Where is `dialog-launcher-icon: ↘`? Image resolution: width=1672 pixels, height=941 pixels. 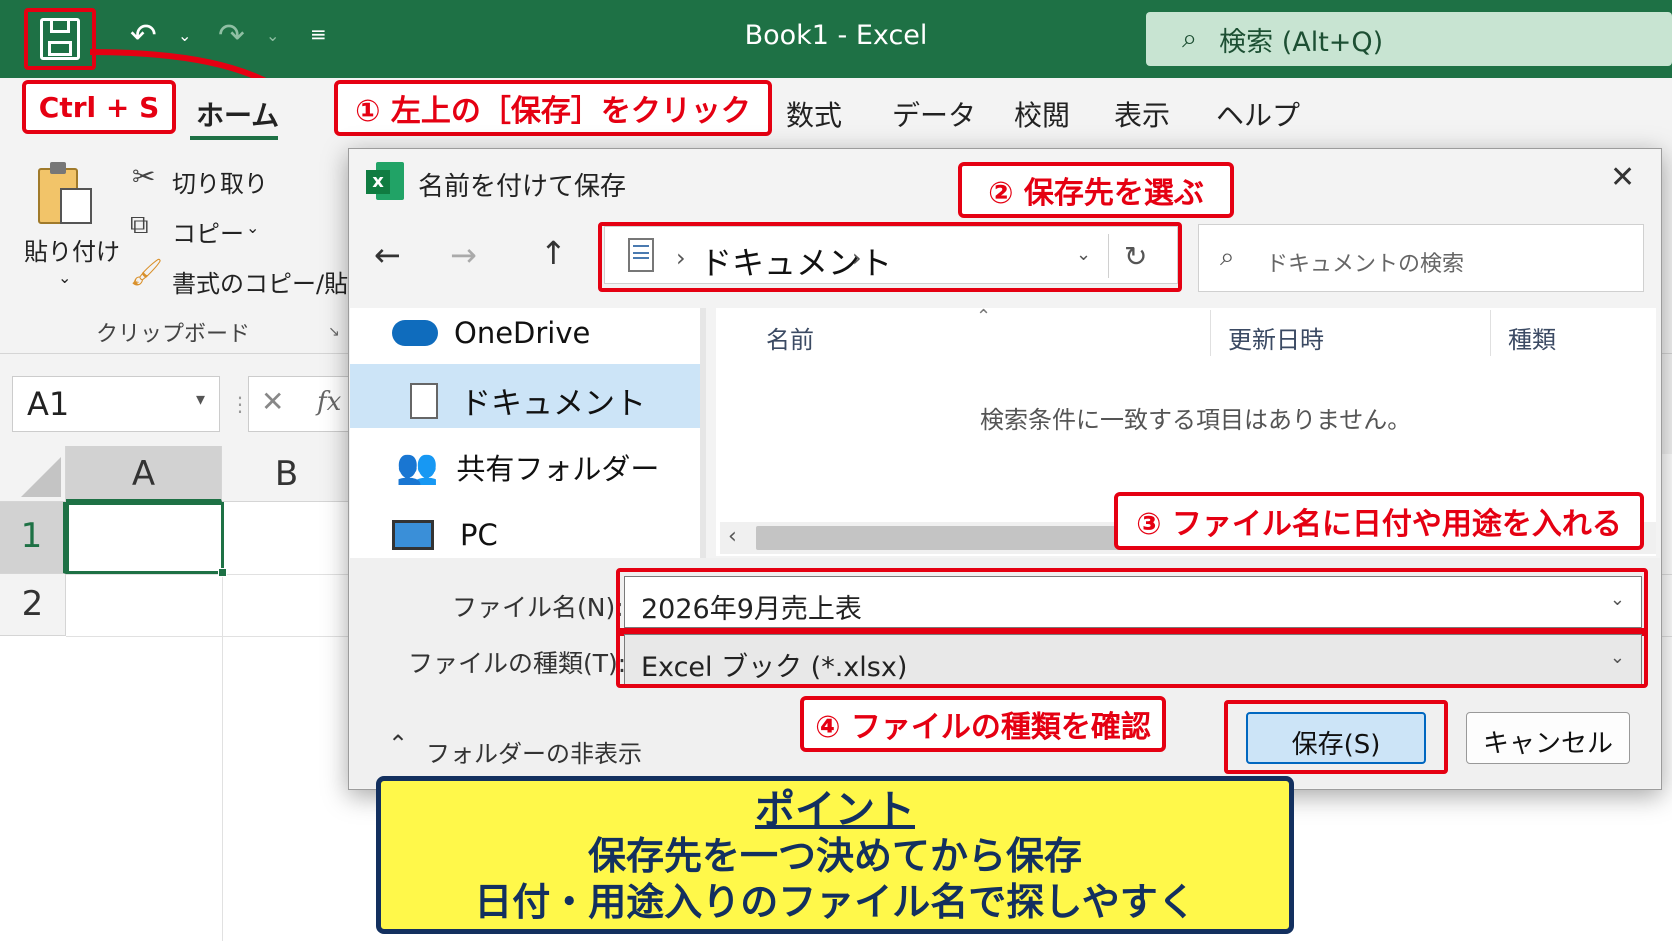 dialog-launcher-icon: ↘ is located at coordinates (334, 332).